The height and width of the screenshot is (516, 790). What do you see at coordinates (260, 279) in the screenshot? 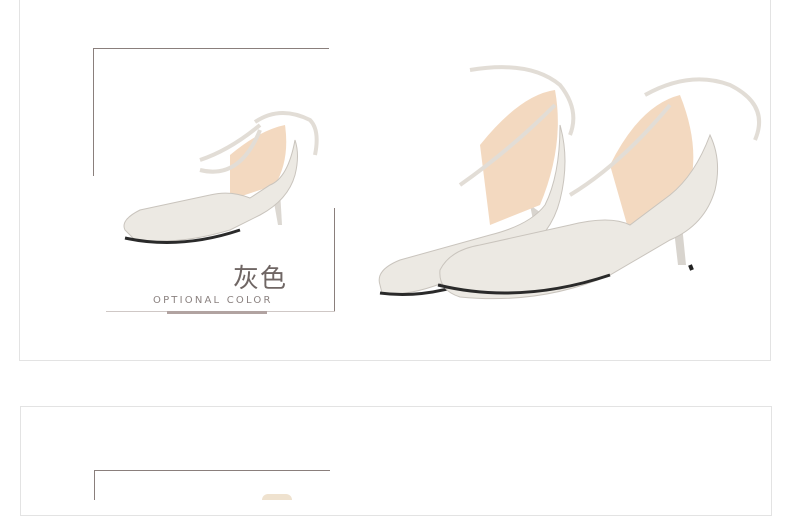
I see `color-name-title: 灰色` at bounding box center [260, 279].